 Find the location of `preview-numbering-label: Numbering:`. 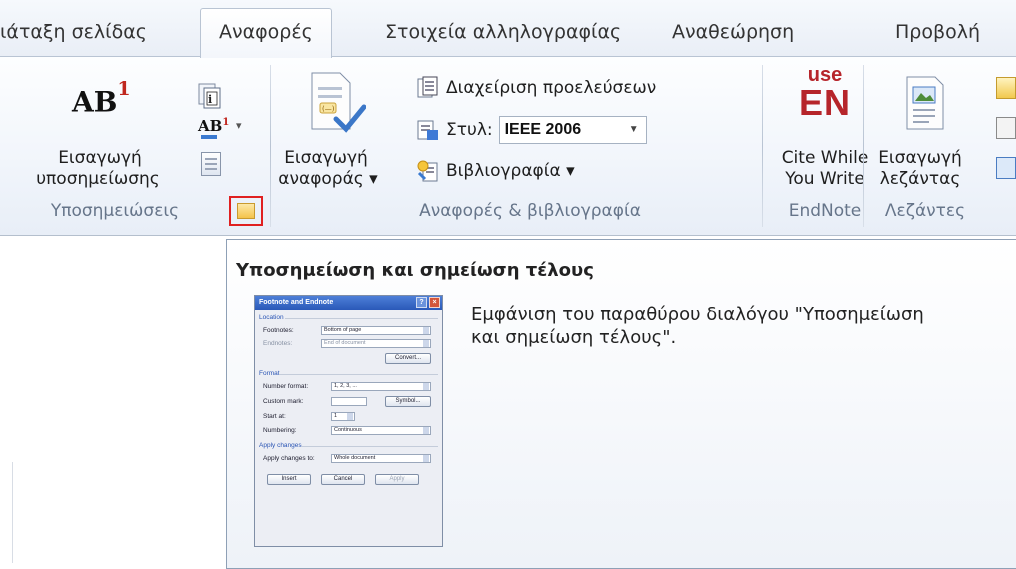

preview-numbering-label: Numbering: is located at coordinates (280, 430).